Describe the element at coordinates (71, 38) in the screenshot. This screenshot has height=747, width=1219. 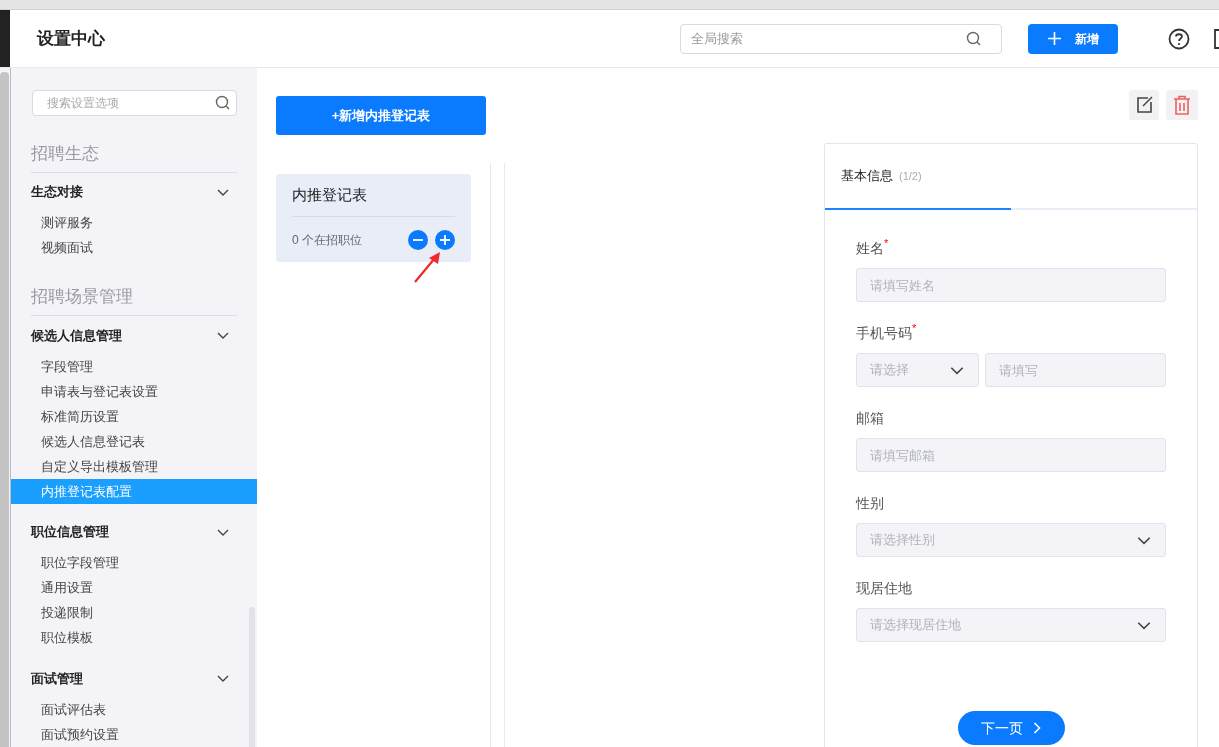
I see `page-title: 设置中心` at that location.